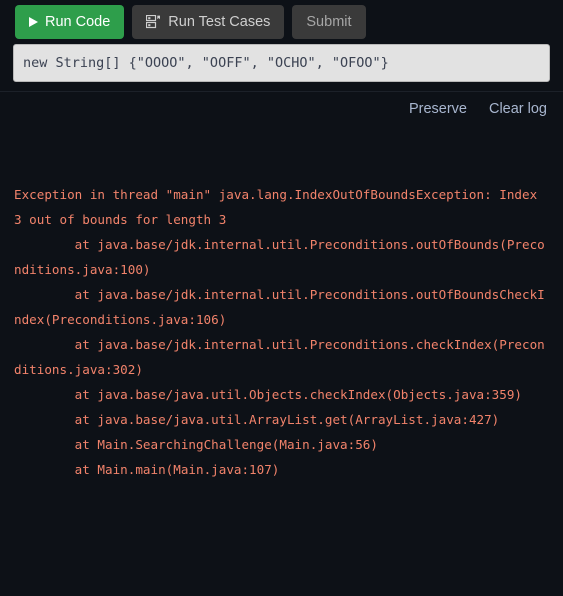 The image size is (563, 596). I want to click on console-header: Preserve Clear log, so click(281, 108).